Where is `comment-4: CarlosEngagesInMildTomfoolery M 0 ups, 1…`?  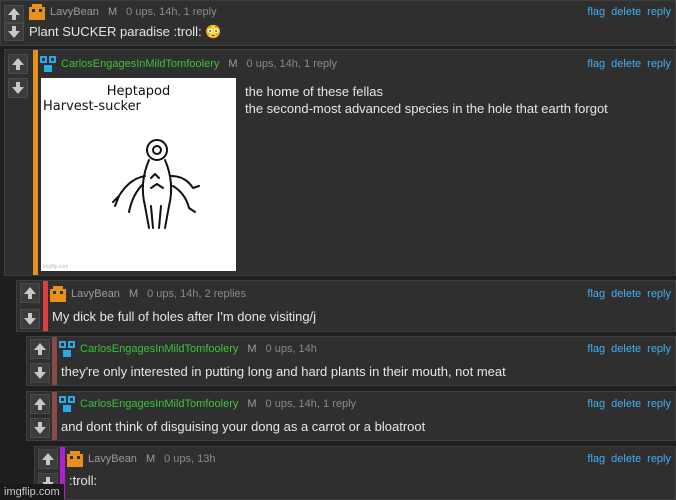
comment-4: CarlosEngagesInMildTomfoolery M 0 ups, 1… is located at coordinates (351, 361).